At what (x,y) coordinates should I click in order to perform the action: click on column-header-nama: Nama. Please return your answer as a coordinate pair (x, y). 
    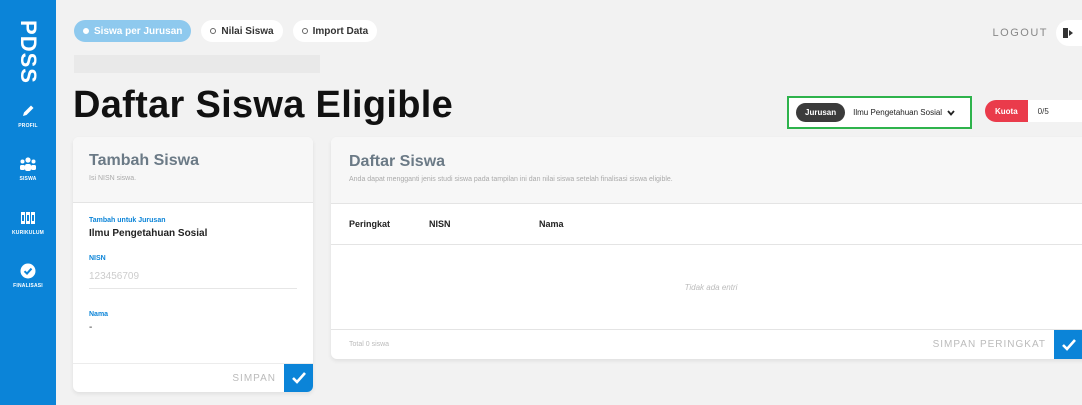
    Looking at the image, I should click on (551, 224).